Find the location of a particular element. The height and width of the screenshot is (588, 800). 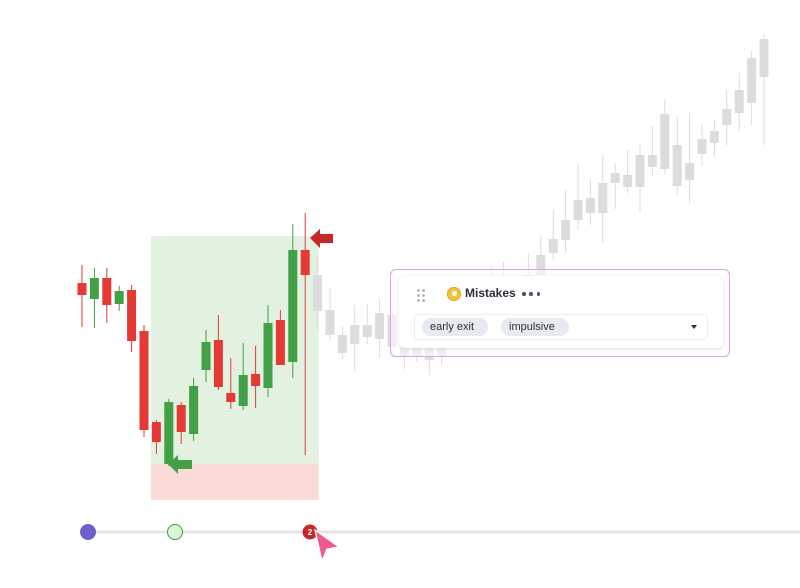

mistakes-header: Mistakes is located at coordinates (561, 294).